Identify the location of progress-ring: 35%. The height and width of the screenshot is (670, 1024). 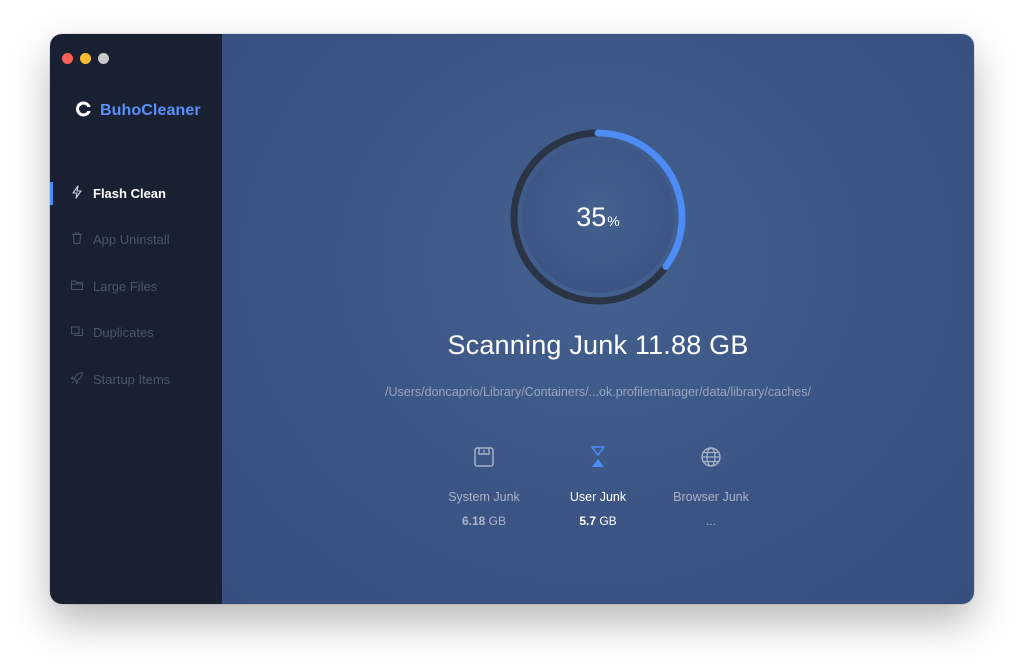
(598, 217).